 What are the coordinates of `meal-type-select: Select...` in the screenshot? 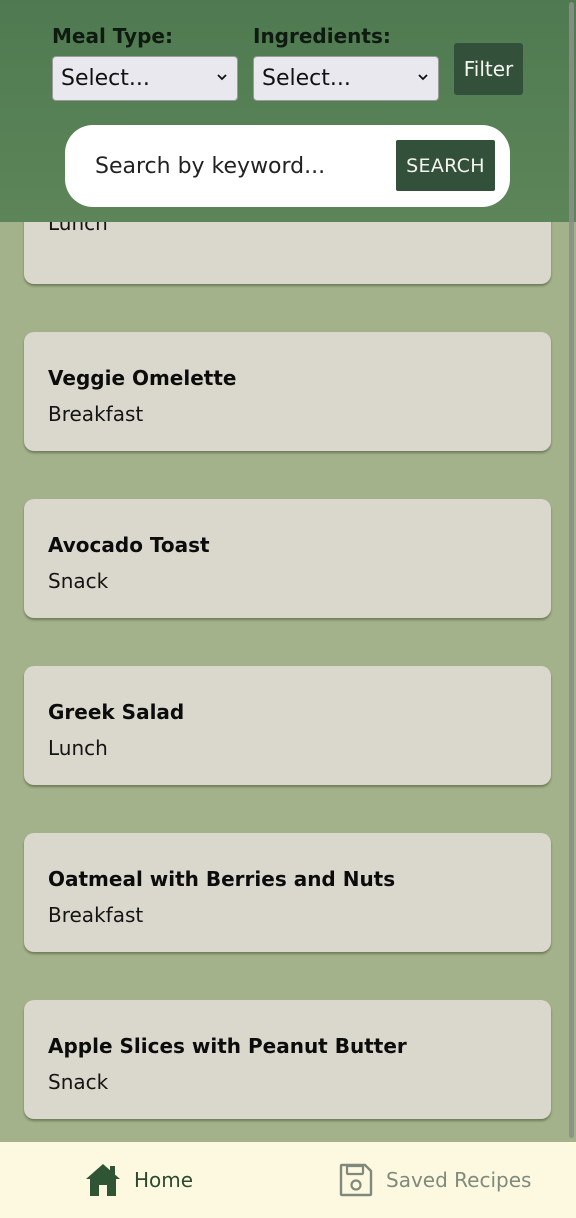 It's located at (145, 78).